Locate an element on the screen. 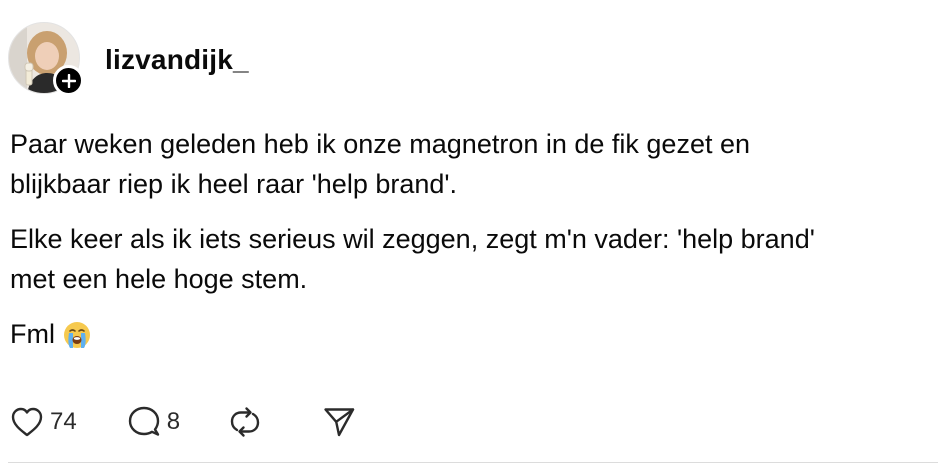  username: lizvandijk_ is located at coordinates (177, 60).